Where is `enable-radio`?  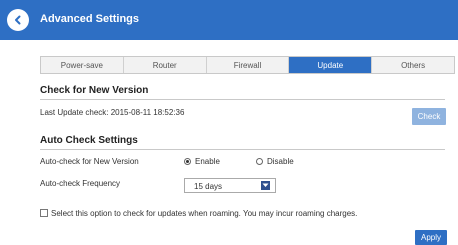
enable-radio is located at coordinates (187, 161).